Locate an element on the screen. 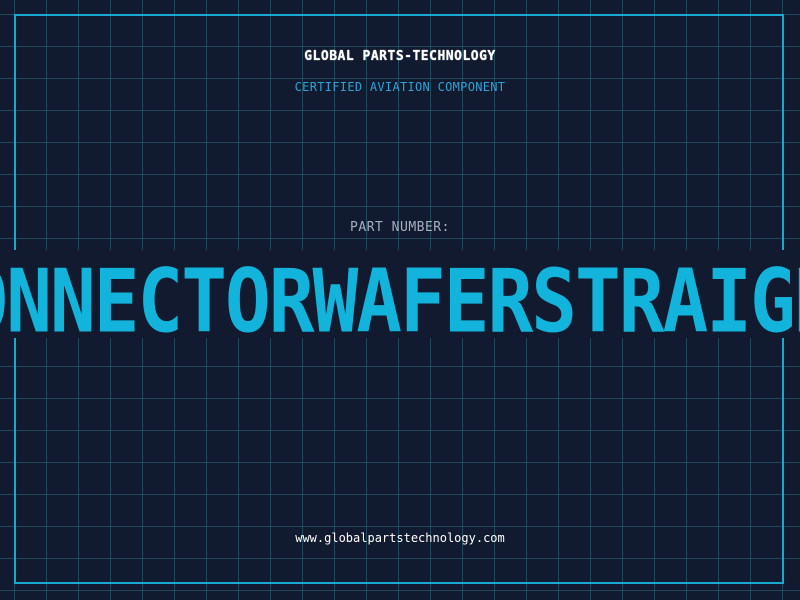 This screenshot has width=800, height=600. certification-subtitle: CERTIFIED AVIATION COMPONENT is located at coordinates (400, 87).